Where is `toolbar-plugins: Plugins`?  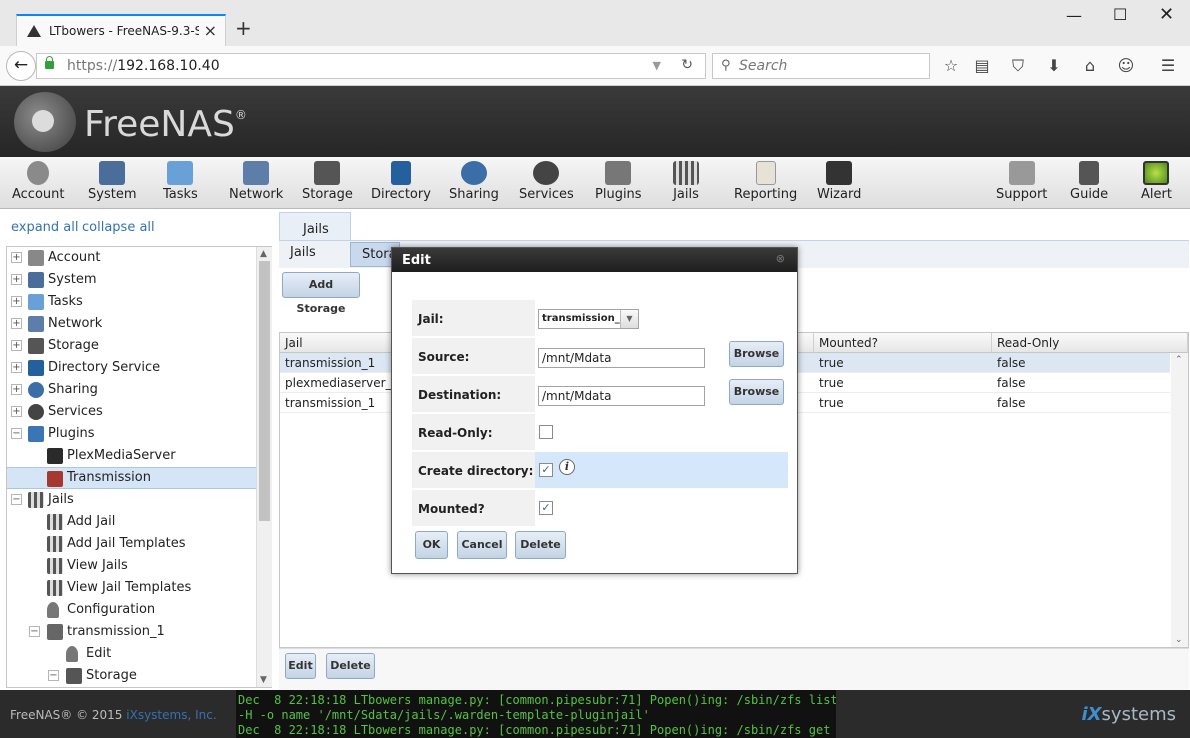
toolbar-plugins: Plugins is located at coordinates (618, 181).